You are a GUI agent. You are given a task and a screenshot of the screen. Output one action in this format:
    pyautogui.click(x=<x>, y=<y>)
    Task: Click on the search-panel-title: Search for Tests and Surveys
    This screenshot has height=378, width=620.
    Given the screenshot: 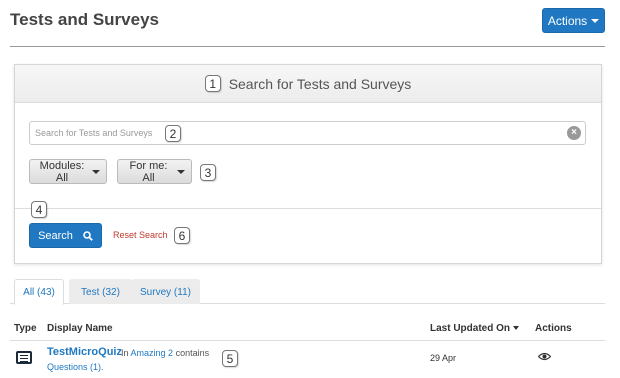 What is the action you would take?
    pyautogui.click(x=320, y=83)
    